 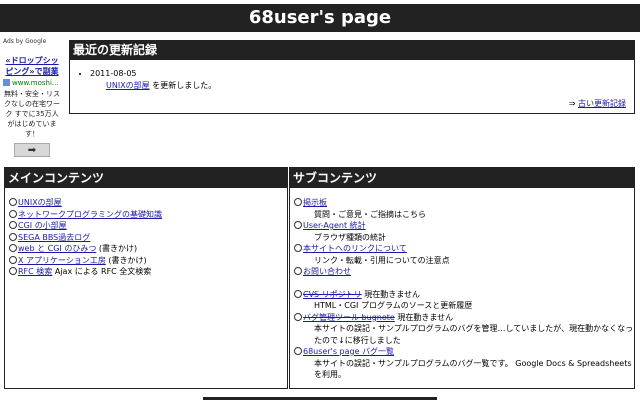 What do you see at coordinates (350, 237) in the screenshot?
I see `item-description: ブラウザ種類の統計` at bounding box center [350, 237].